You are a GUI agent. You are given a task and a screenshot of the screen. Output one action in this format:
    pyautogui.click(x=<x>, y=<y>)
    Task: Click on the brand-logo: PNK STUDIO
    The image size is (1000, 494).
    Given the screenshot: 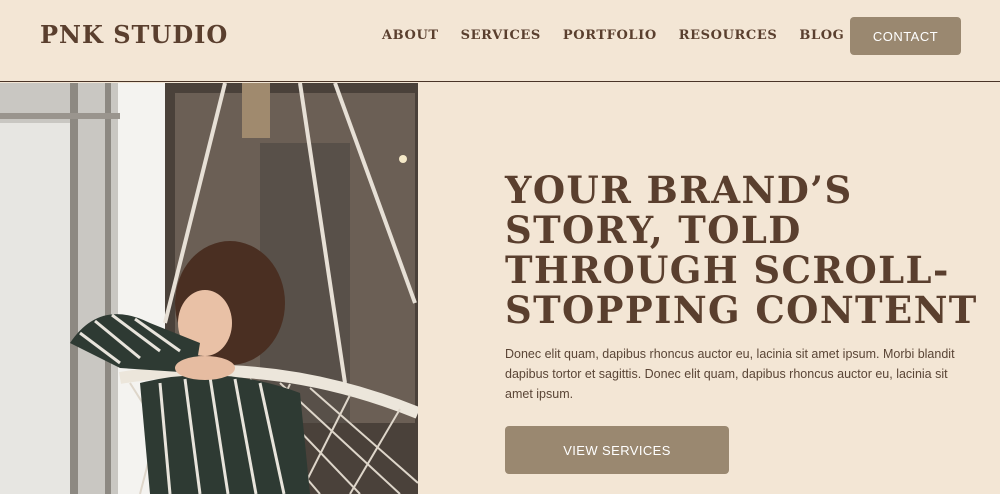 What is the action you would take?
    pyautogui.click(x=134, y=34)
    